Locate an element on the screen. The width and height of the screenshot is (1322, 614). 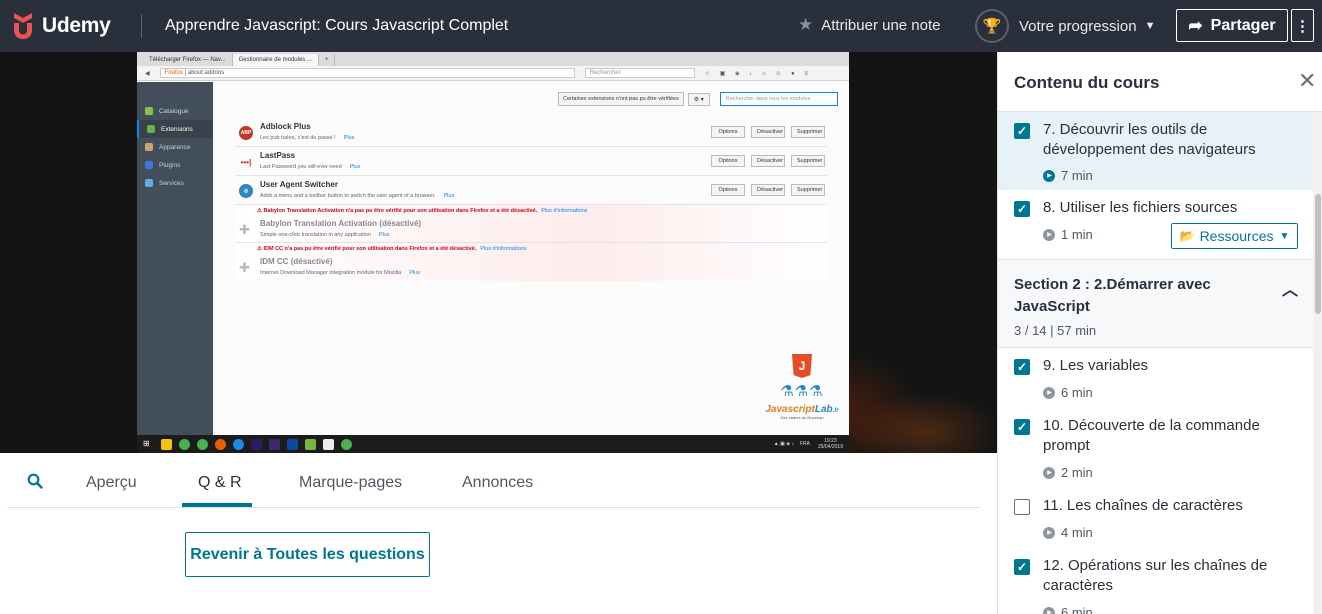
lecture-meta: ▶ 4 min is located at coordinates (1068, 532).